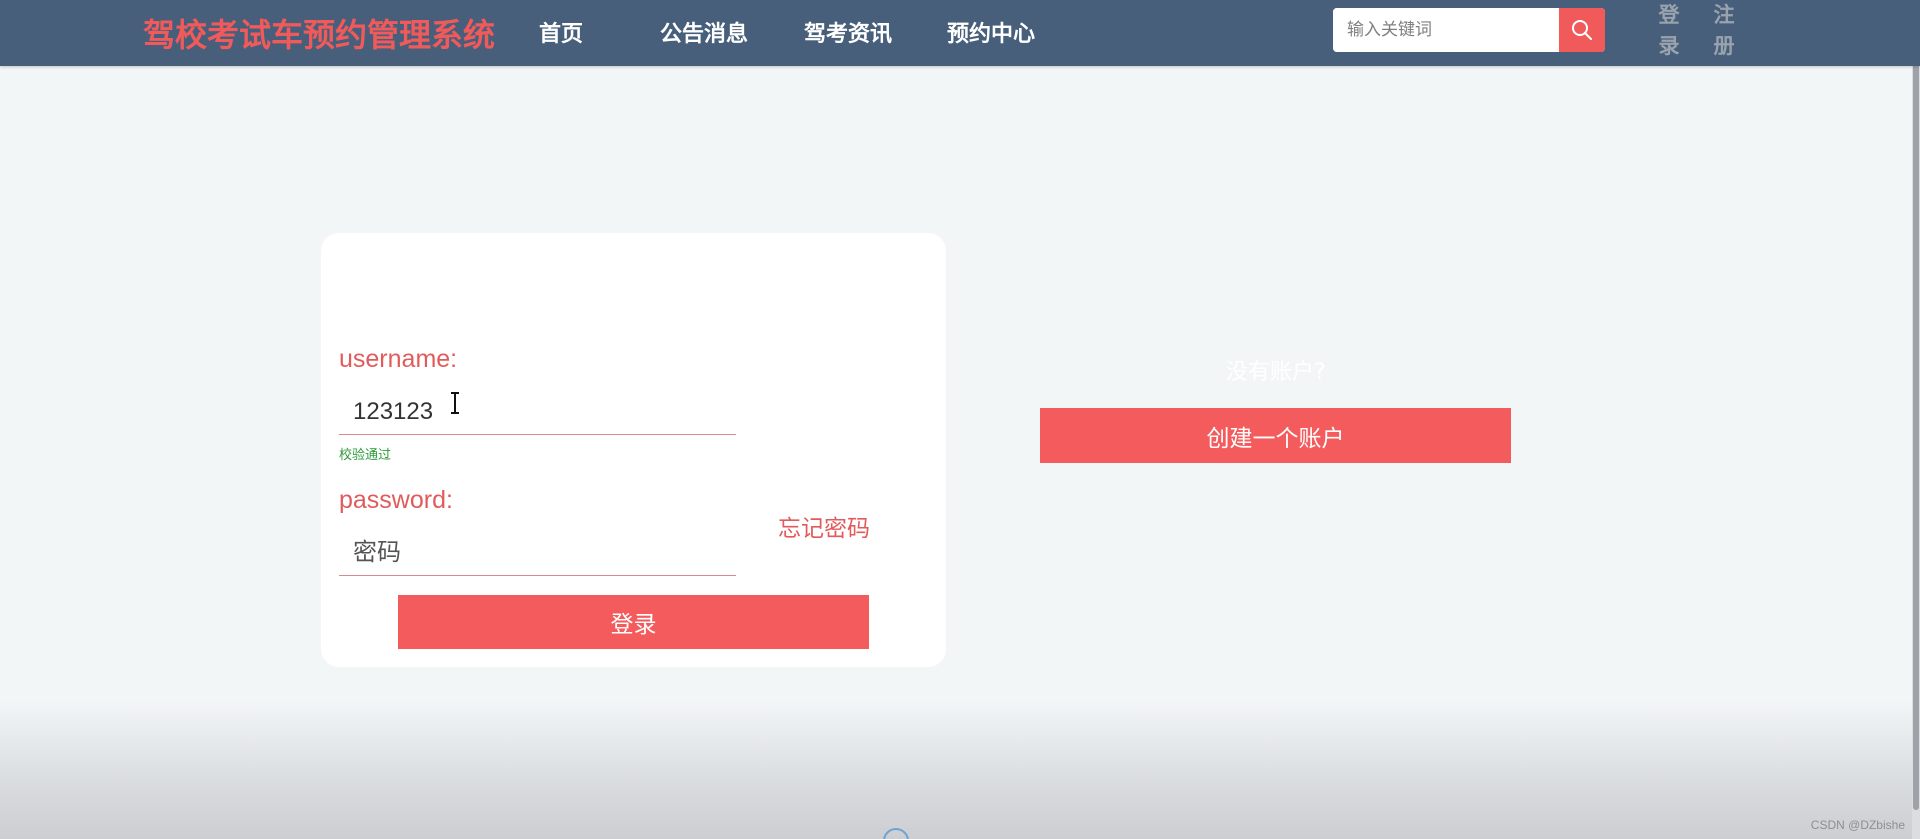 The height and width of the screenshot is (839, 1920). I want to click on no-account-prompt: 没有账户?, so click(1276, 372).